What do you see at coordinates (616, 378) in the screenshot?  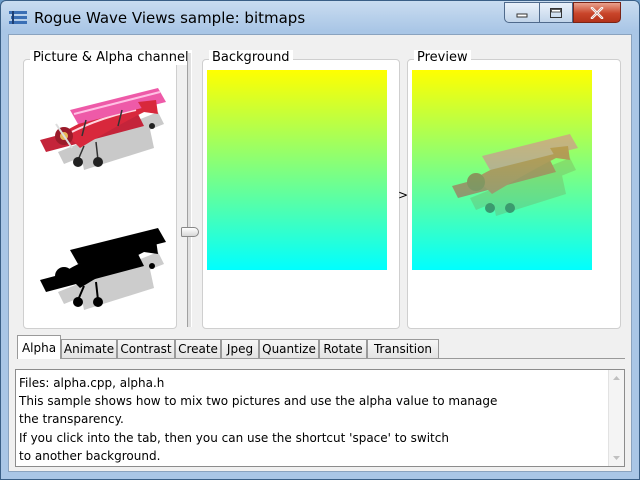 I see `scroll-up-arrow-icon` at bounding box center [616, 378].